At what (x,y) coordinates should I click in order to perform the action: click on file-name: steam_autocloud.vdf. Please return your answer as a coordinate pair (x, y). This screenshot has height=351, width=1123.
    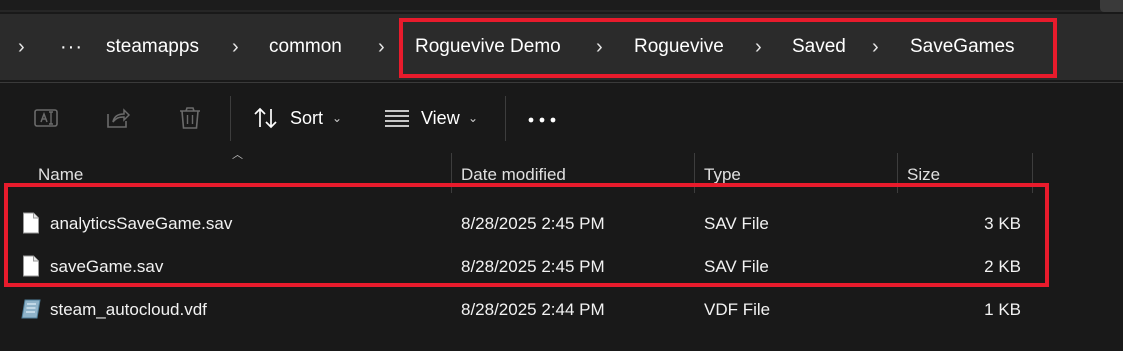
    Looking at the image, I should click on (128, 309).